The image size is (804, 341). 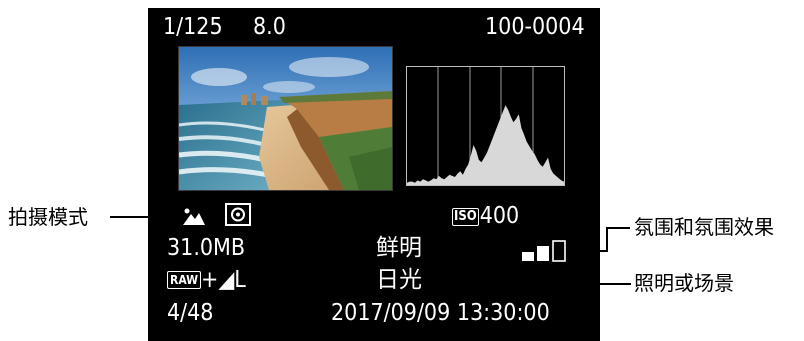 What do you see at coordinates (223, 280) in the screenshot?
I see `quality-suffix: +◢L` at bounding box center [223, 280].